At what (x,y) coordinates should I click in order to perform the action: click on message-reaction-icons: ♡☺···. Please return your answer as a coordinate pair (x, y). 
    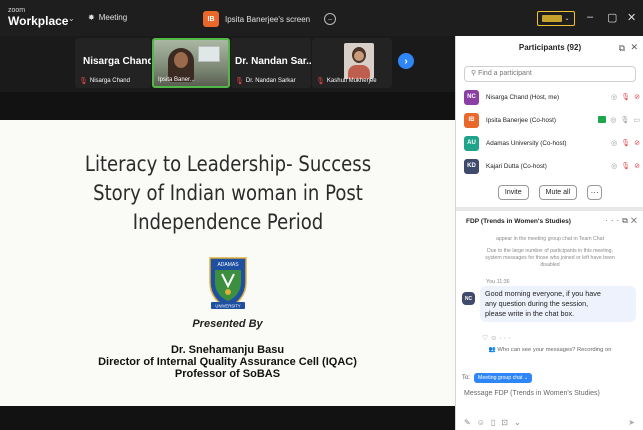
    Looking at the image, I should click on (497, 338).